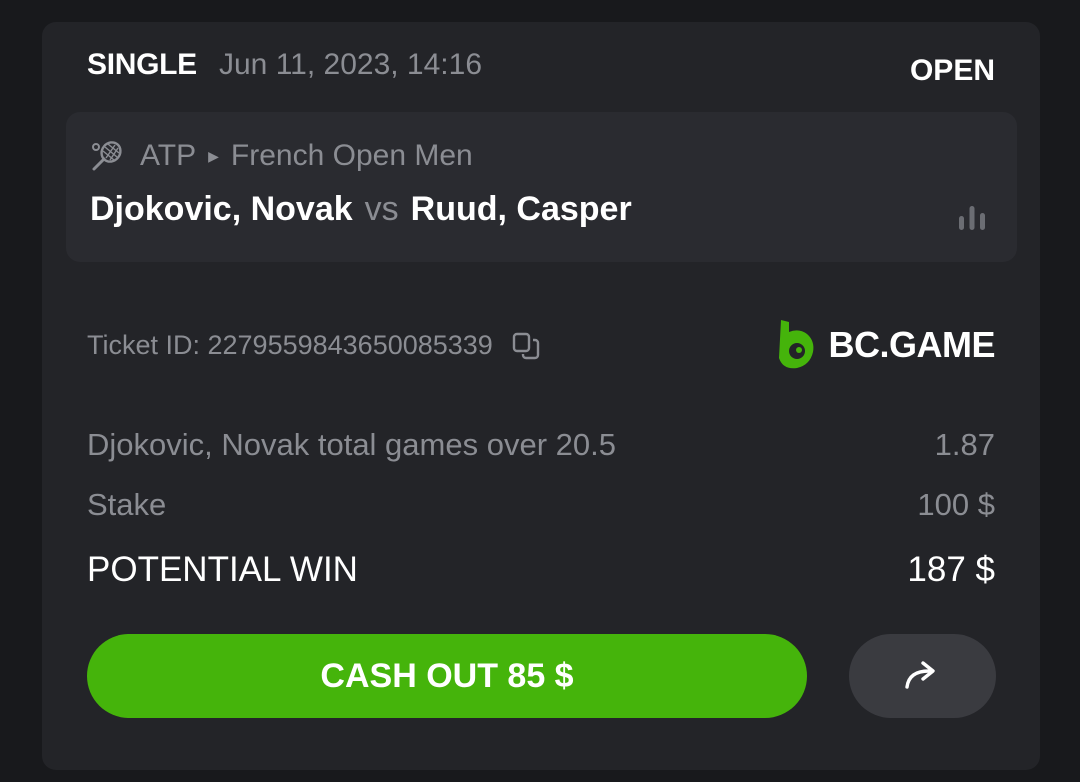  I want to click on bet-header: SINGLE Jun 11, 2023, 14:16 OPEN, so click(541, 66).